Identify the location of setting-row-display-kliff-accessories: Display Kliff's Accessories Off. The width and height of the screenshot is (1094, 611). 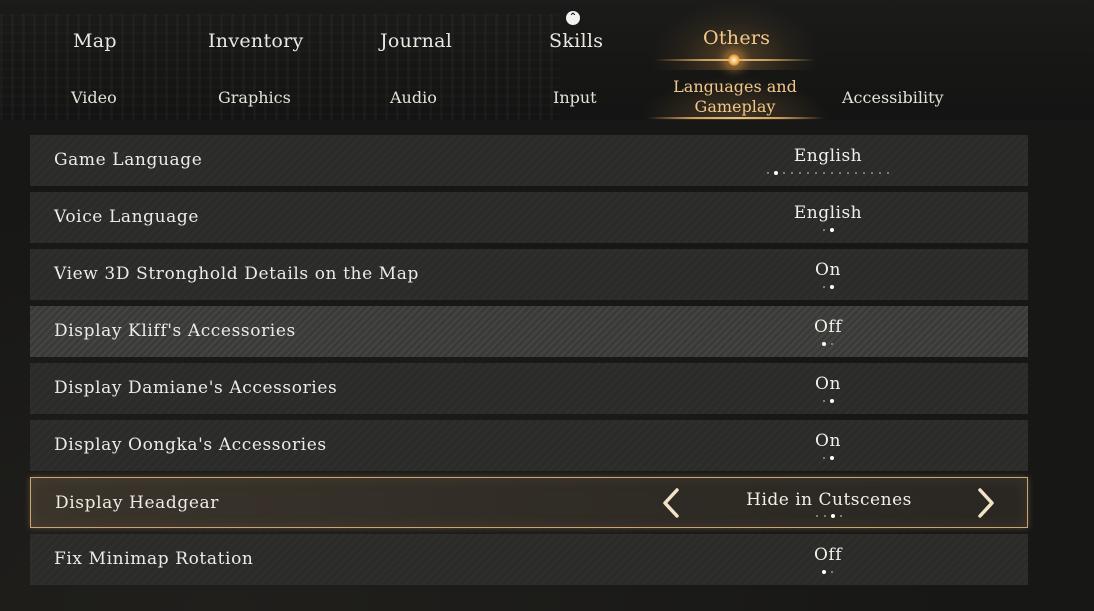
(529, 331).